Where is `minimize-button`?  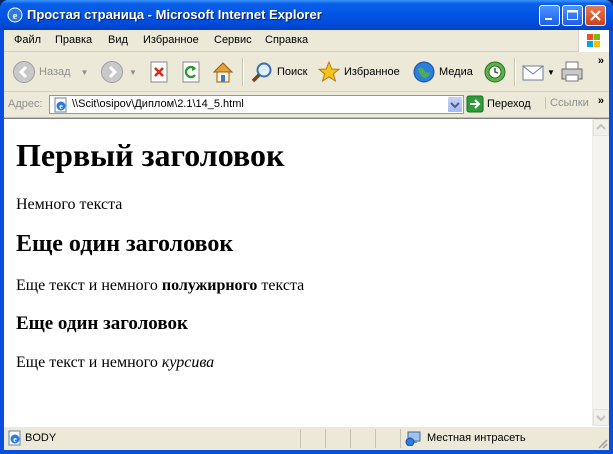 minimize-button is located at coordinates (549, 15).